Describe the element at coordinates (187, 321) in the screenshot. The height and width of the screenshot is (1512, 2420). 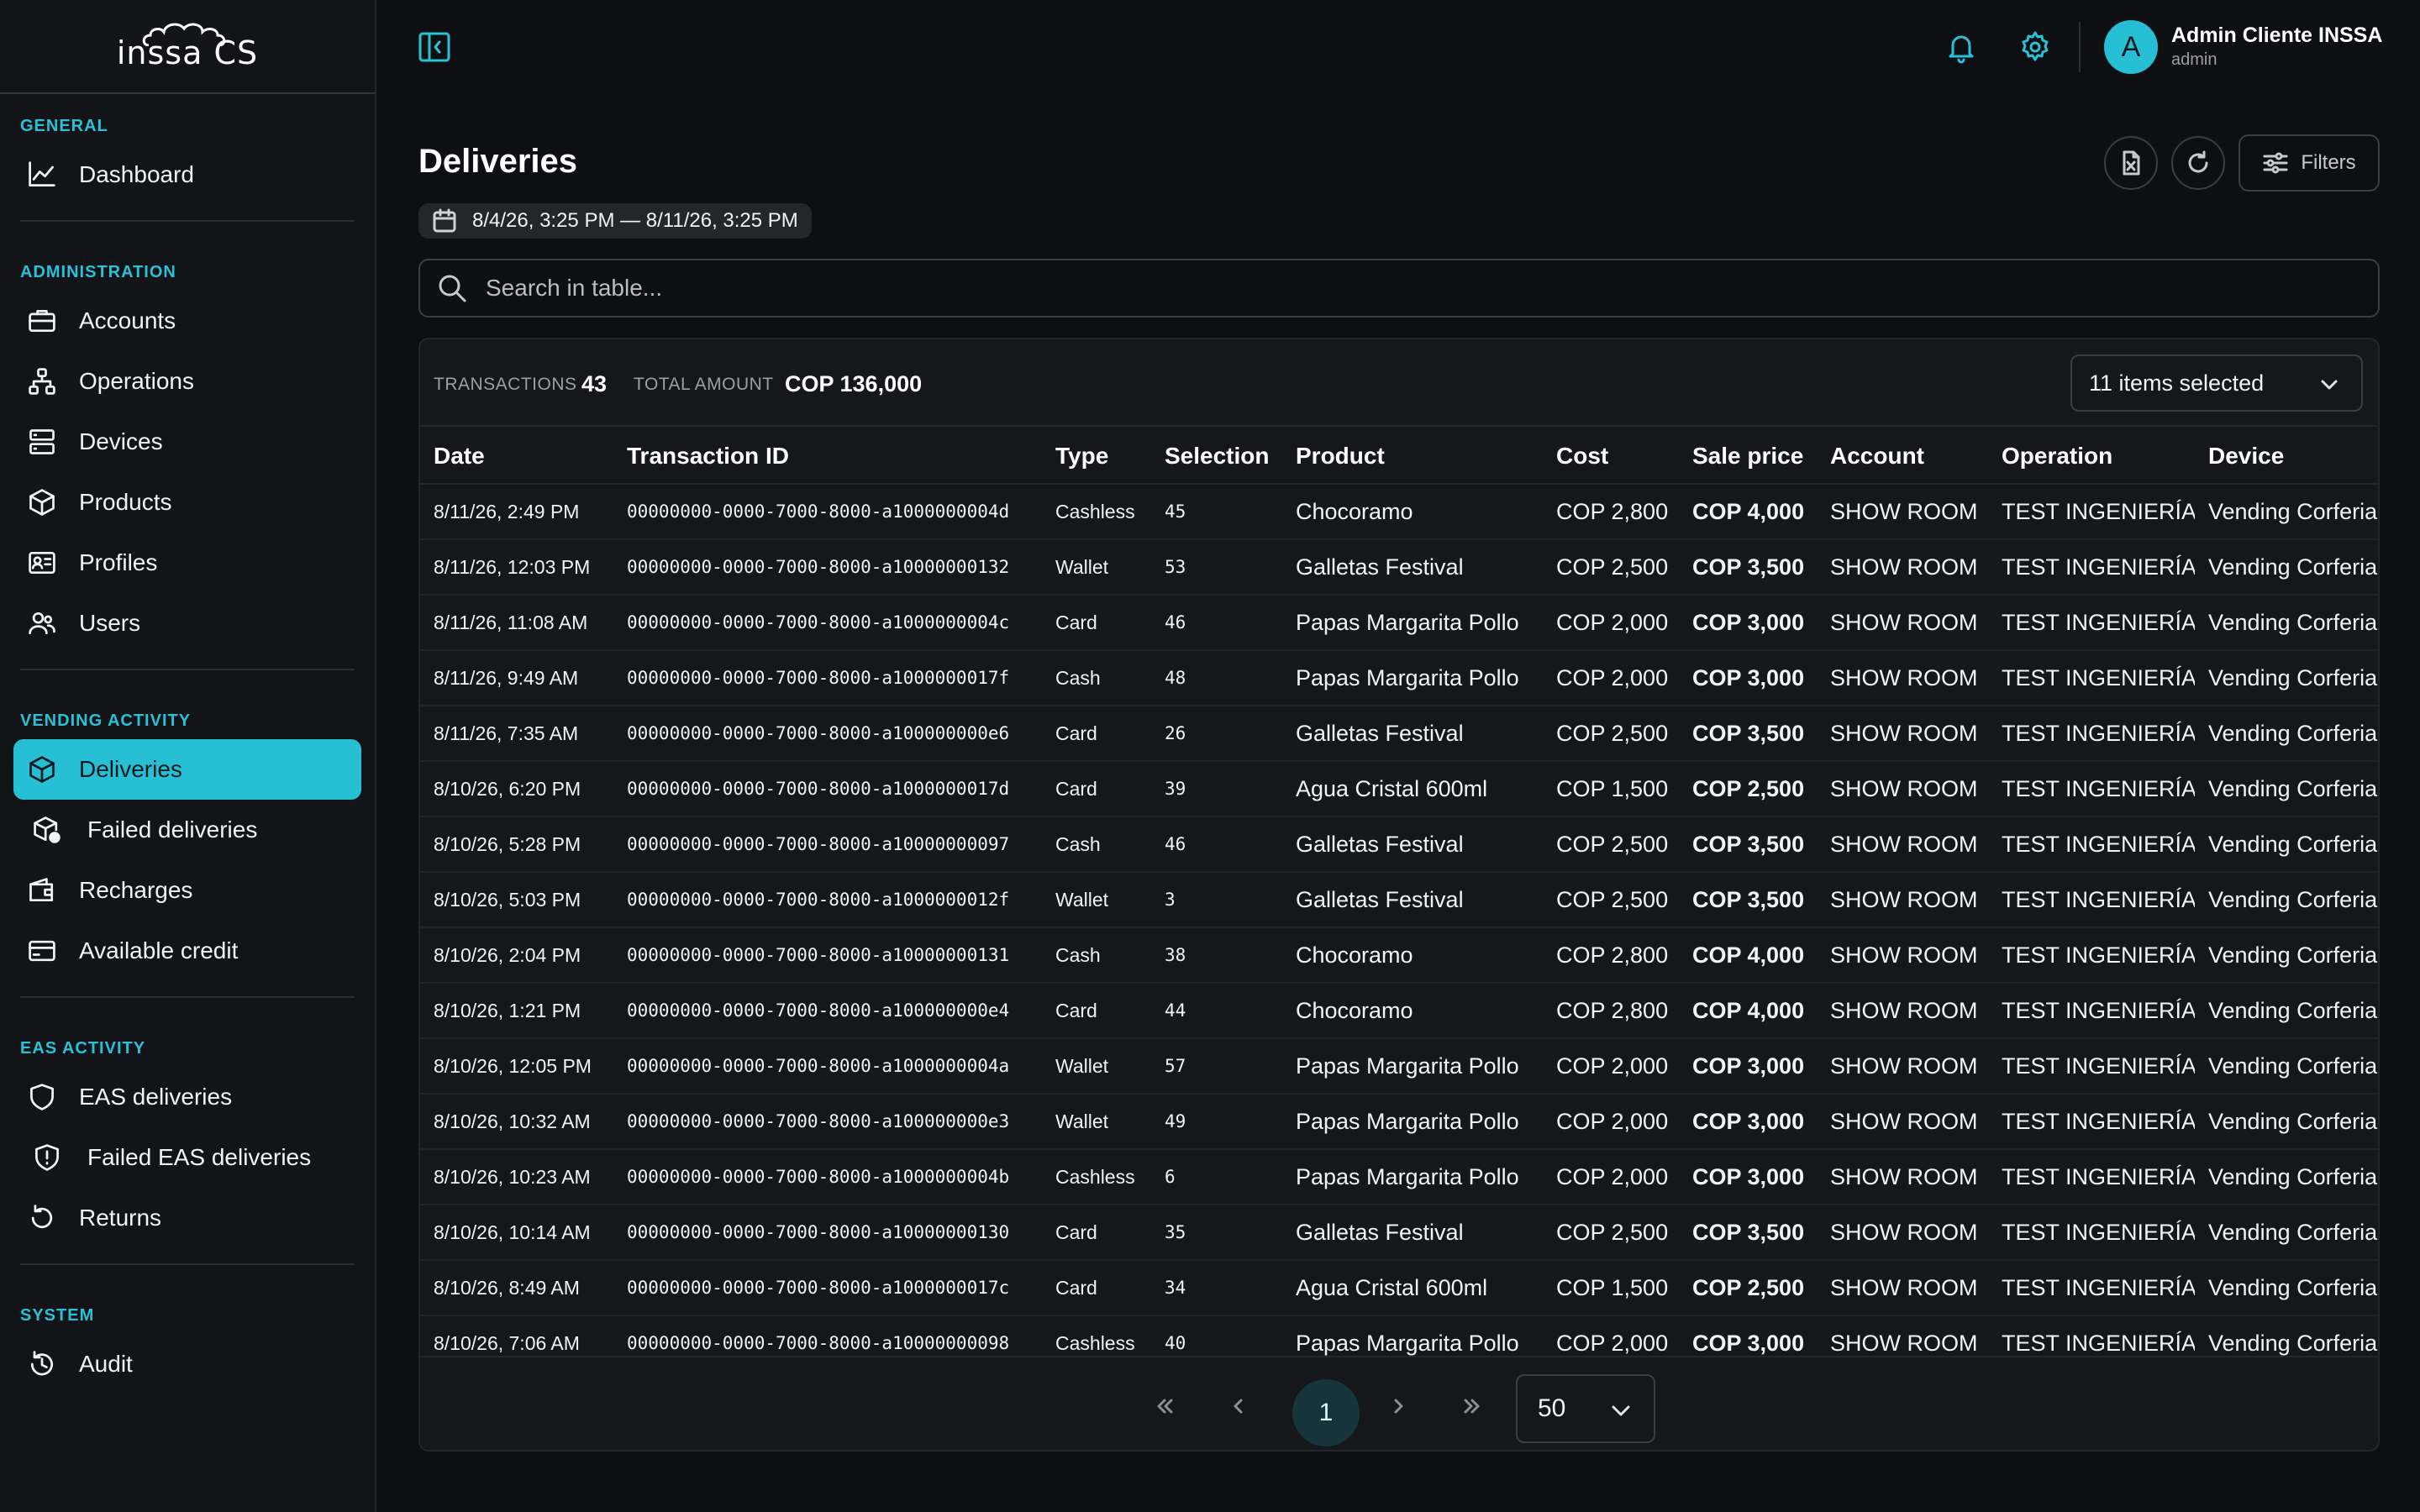
I see `sidebar-item-accounts: Accounts` at that location.